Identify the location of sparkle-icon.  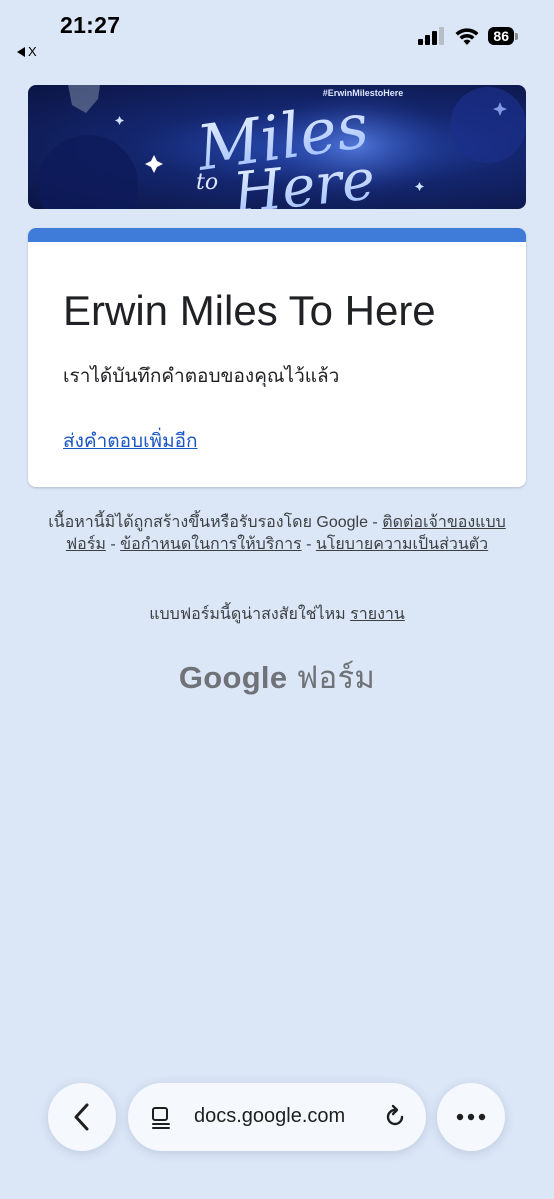
(154, 164).